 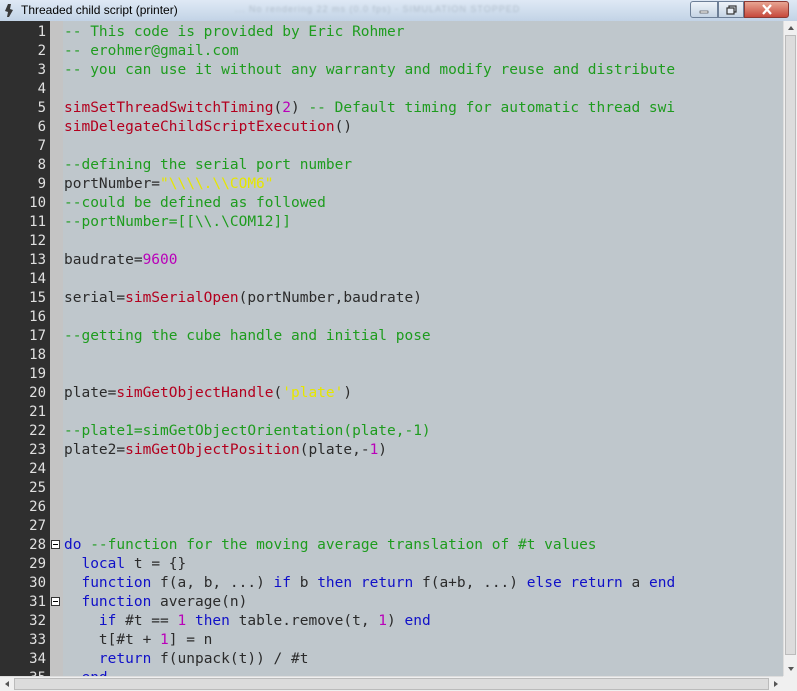 What do you see at coordinates (343, 127) in the screenshot?
I see `code-token: ()` at bounding box center [343, 127].